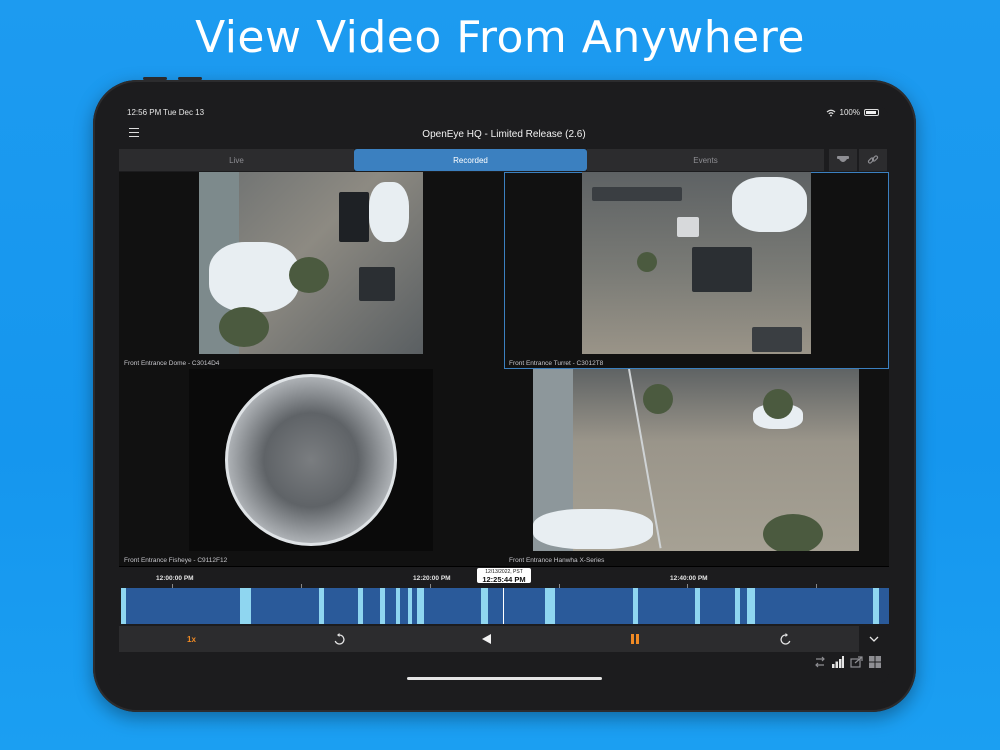  I want to click on chevron-down-icon, so click(874, 639).